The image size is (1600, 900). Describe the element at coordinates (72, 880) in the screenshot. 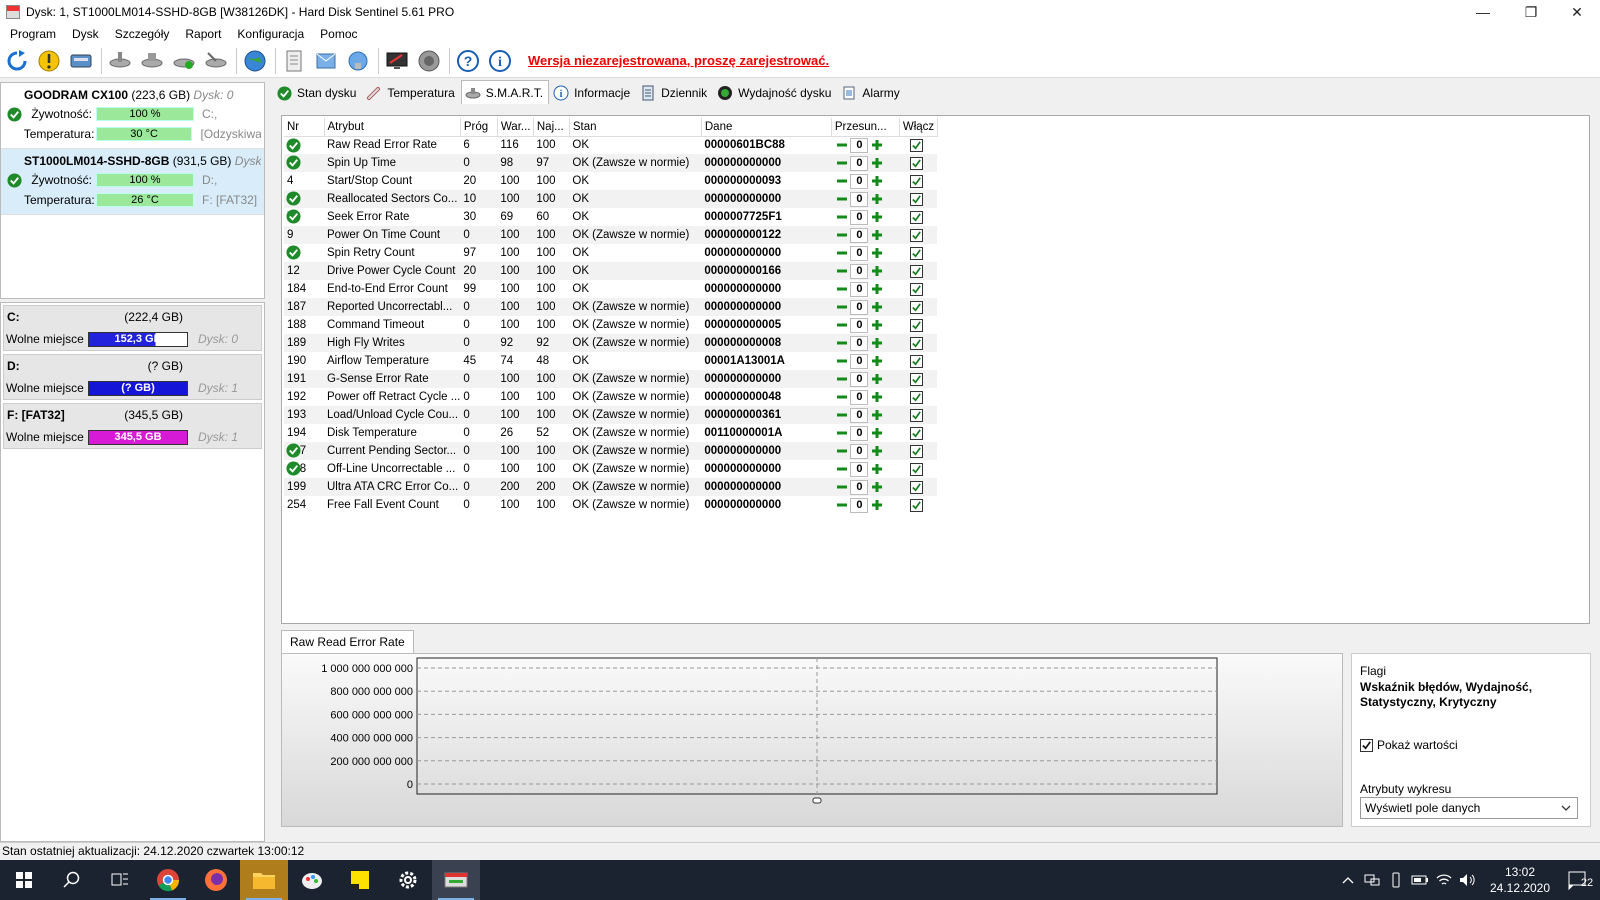

I see `search-icon` at that location.